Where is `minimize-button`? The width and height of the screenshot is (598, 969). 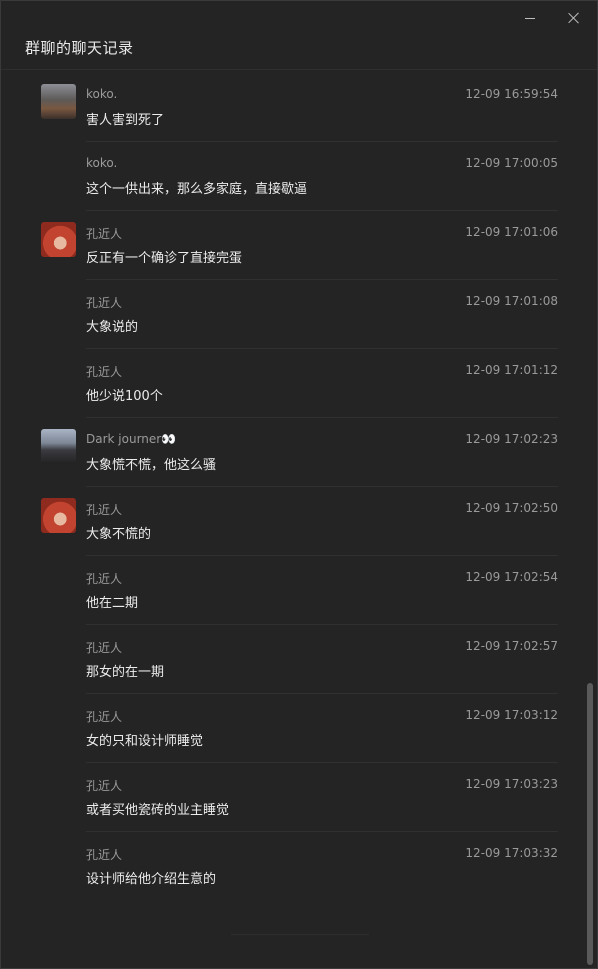
minimize-button is located at coordinates (530, 18).